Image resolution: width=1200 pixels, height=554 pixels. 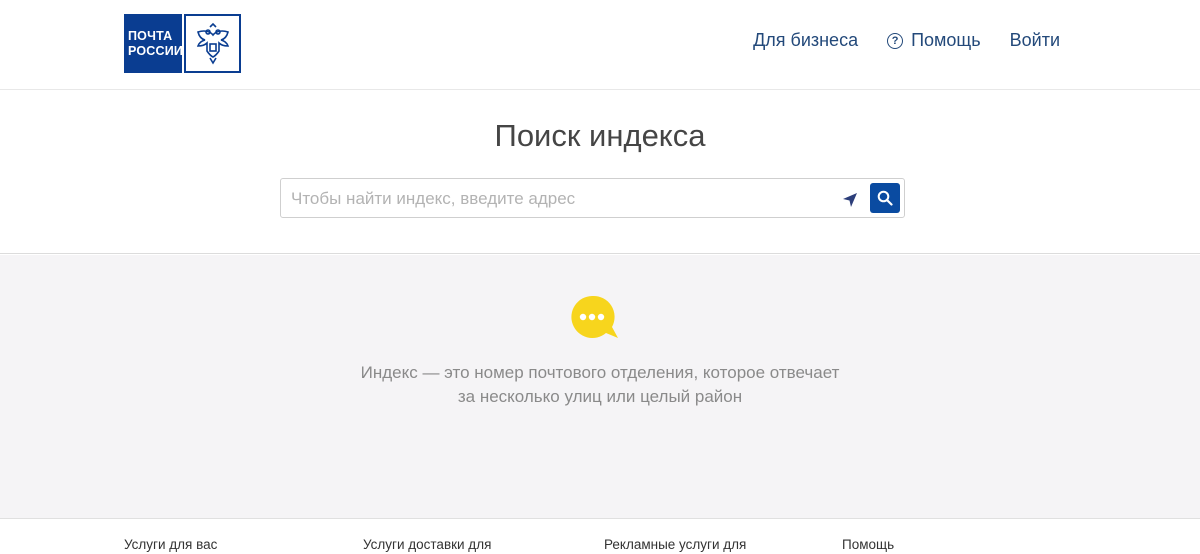 I want to click on search-box, so click(x=592, y=198).